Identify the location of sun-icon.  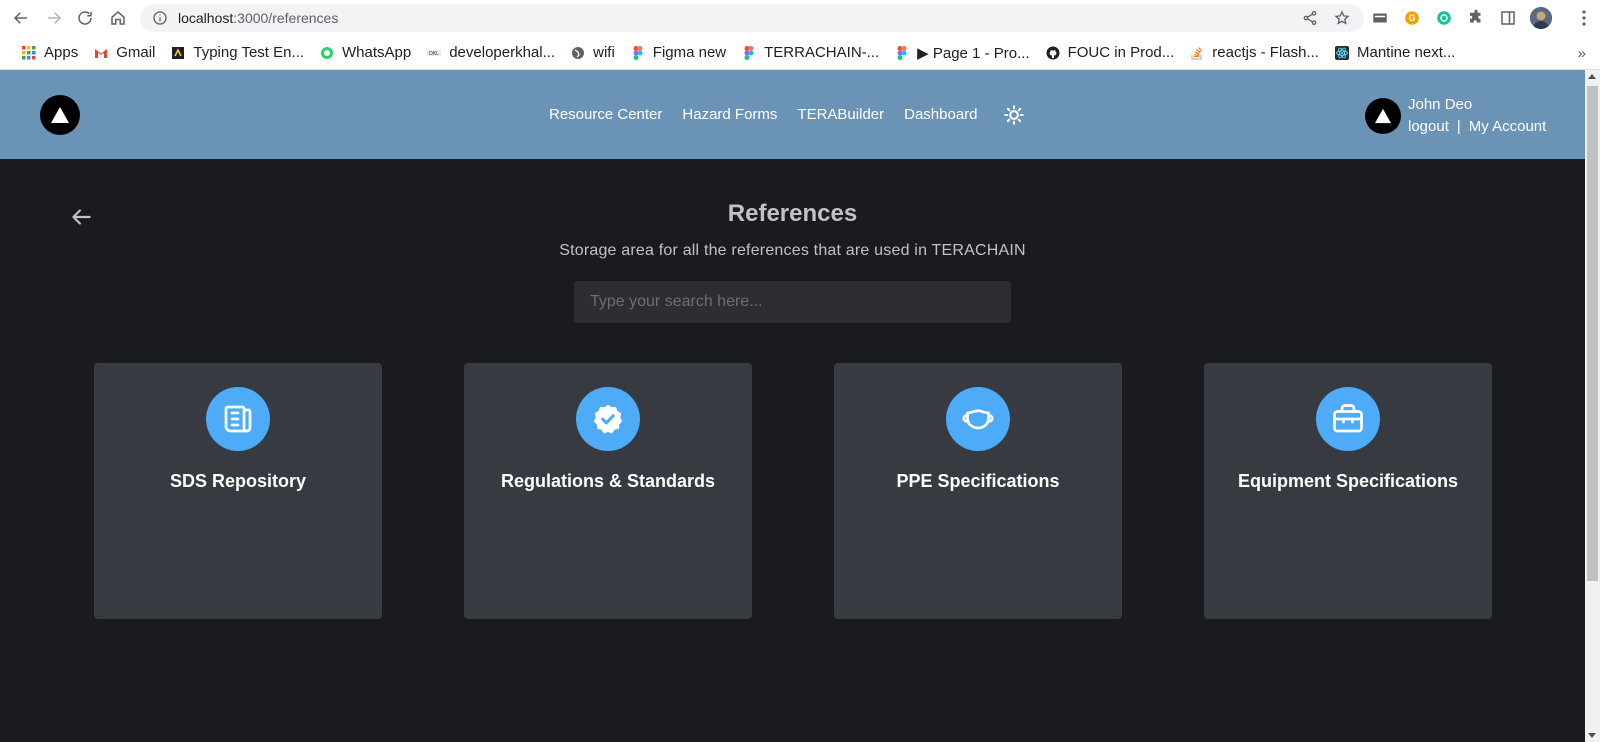
(1014, 115).